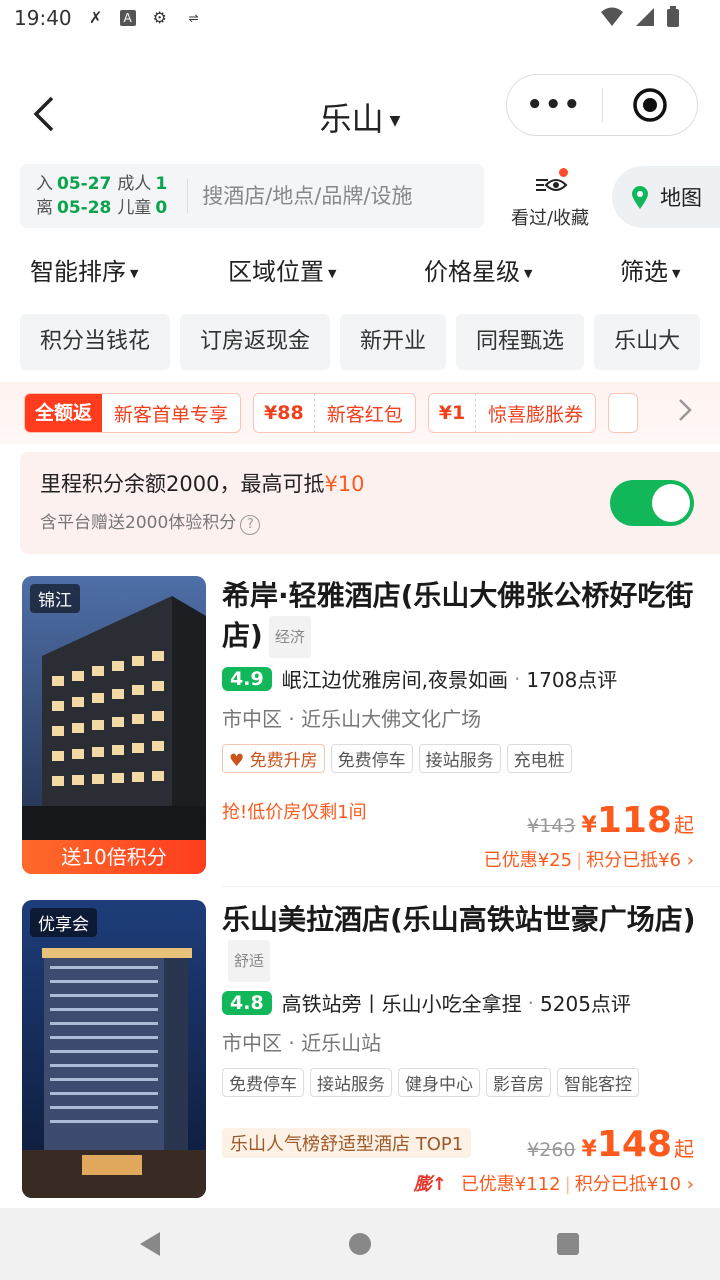 This screenshot has width=720, height=1280. I want to click on points-text: 里程积分余额2000，最高可抵, so click(182, 484).